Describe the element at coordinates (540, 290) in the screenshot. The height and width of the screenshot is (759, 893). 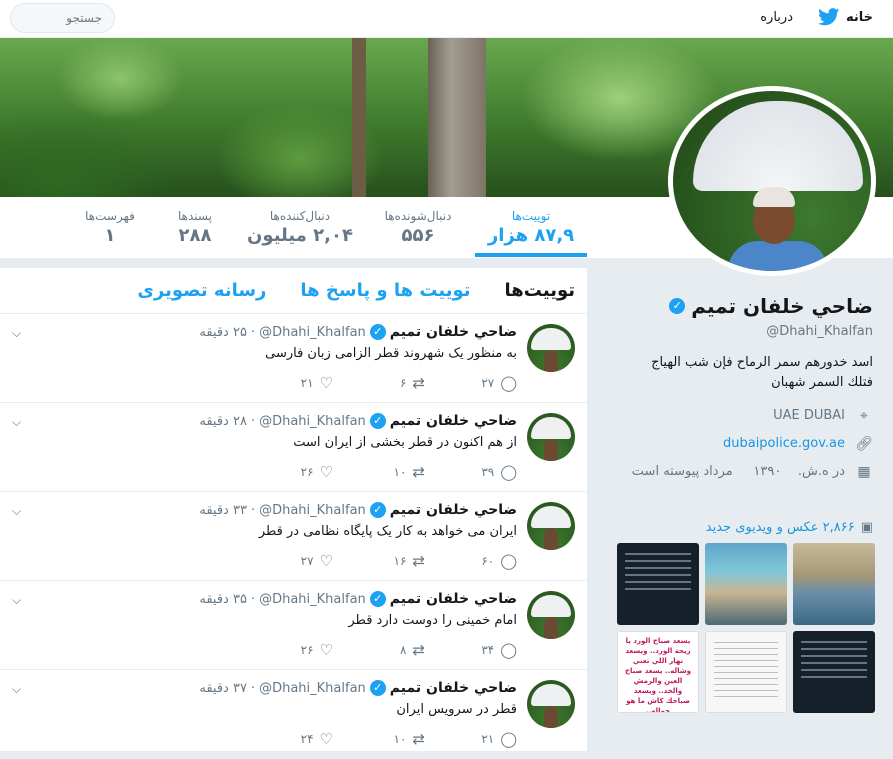
I see `tab-tweets: توییت‌ها` at that location.